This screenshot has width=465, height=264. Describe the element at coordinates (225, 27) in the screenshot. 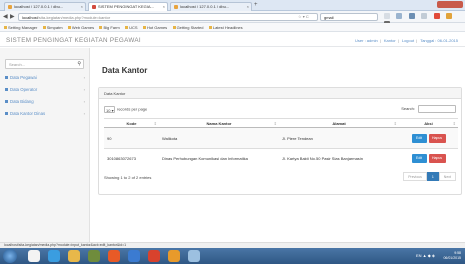

I see `bookmark-item: Latest Headlines` at that location.